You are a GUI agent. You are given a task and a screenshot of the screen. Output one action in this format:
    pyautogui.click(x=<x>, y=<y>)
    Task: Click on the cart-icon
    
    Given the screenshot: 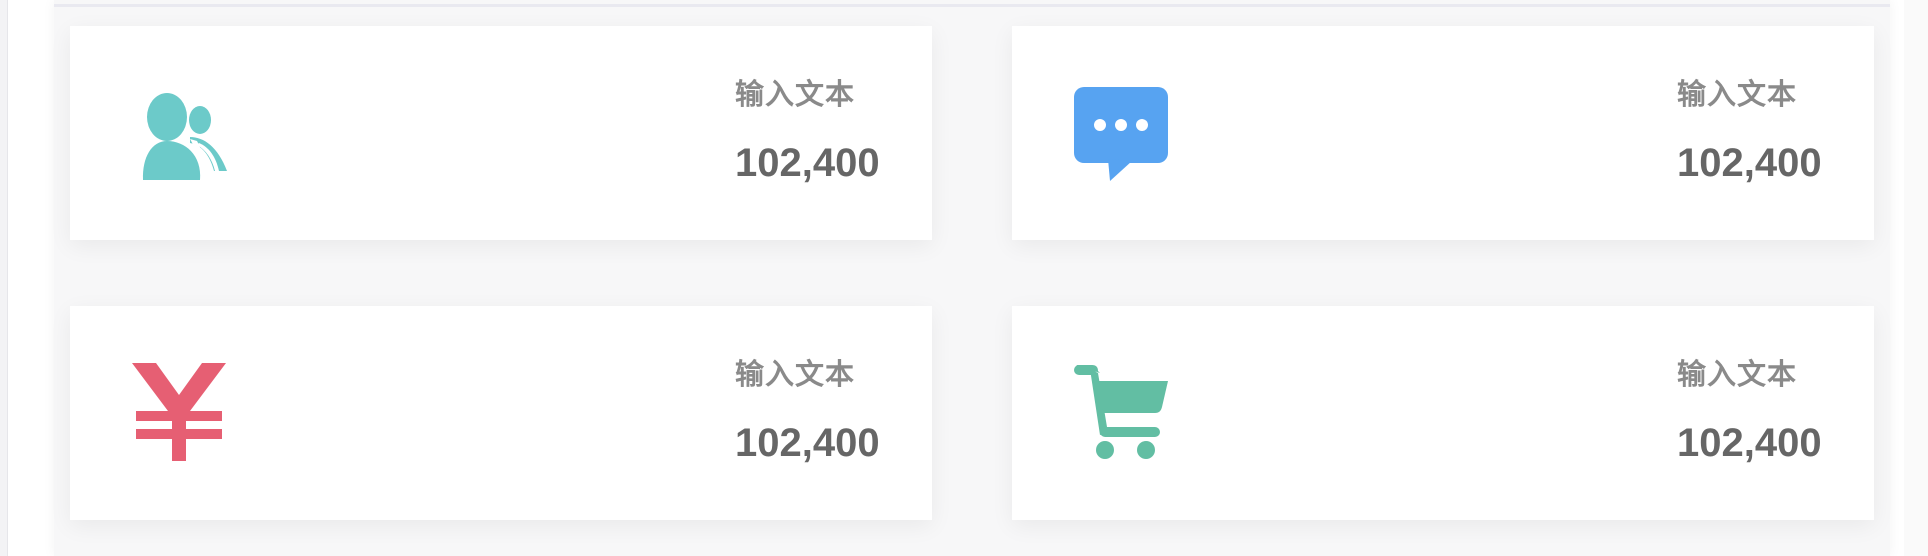 What is the action you would take?
    pyautogui.click(x=1121, y=412)
    